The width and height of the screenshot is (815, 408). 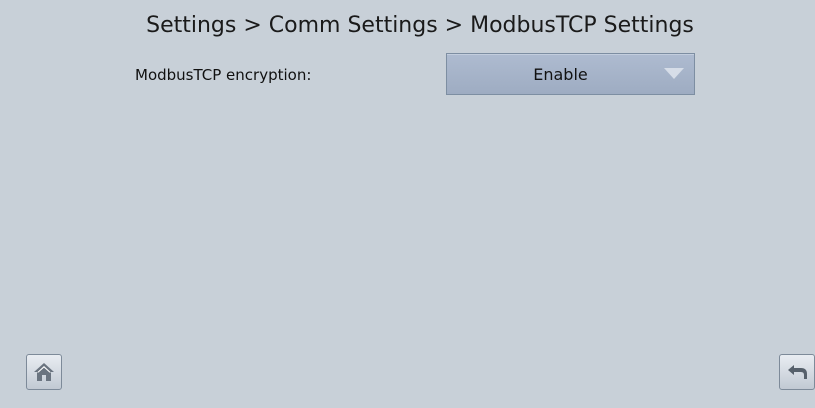 I want to click on modbustcp-encryption-select: Enable, so click(x=570, y=74).